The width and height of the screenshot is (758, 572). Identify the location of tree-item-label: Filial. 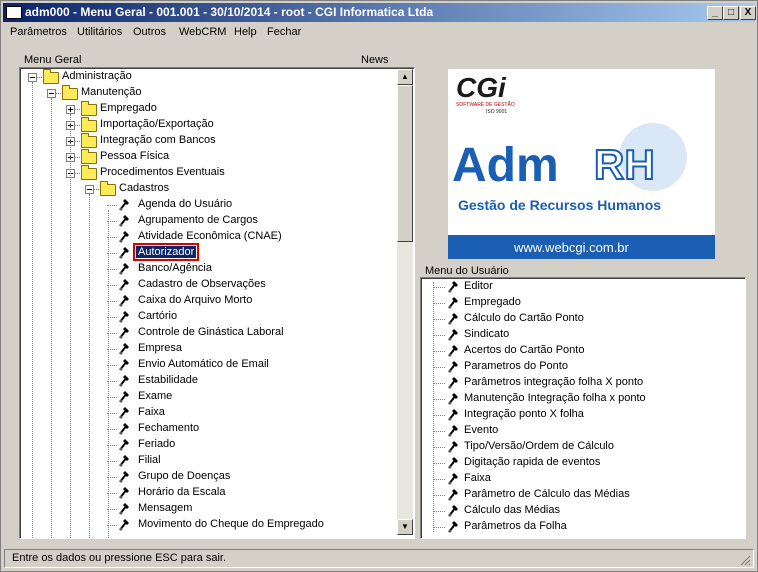
(149, 460).